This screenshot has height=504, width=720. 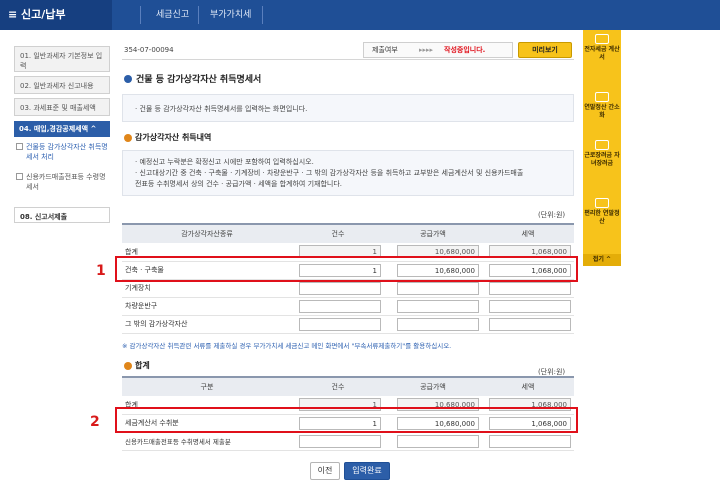 What do you see at coordinates (438, 50) in the screenshot?
I see `status-box: 제출여부 ▸▸▸▸ 작성중입니다.` at bounding box center [438, 50].